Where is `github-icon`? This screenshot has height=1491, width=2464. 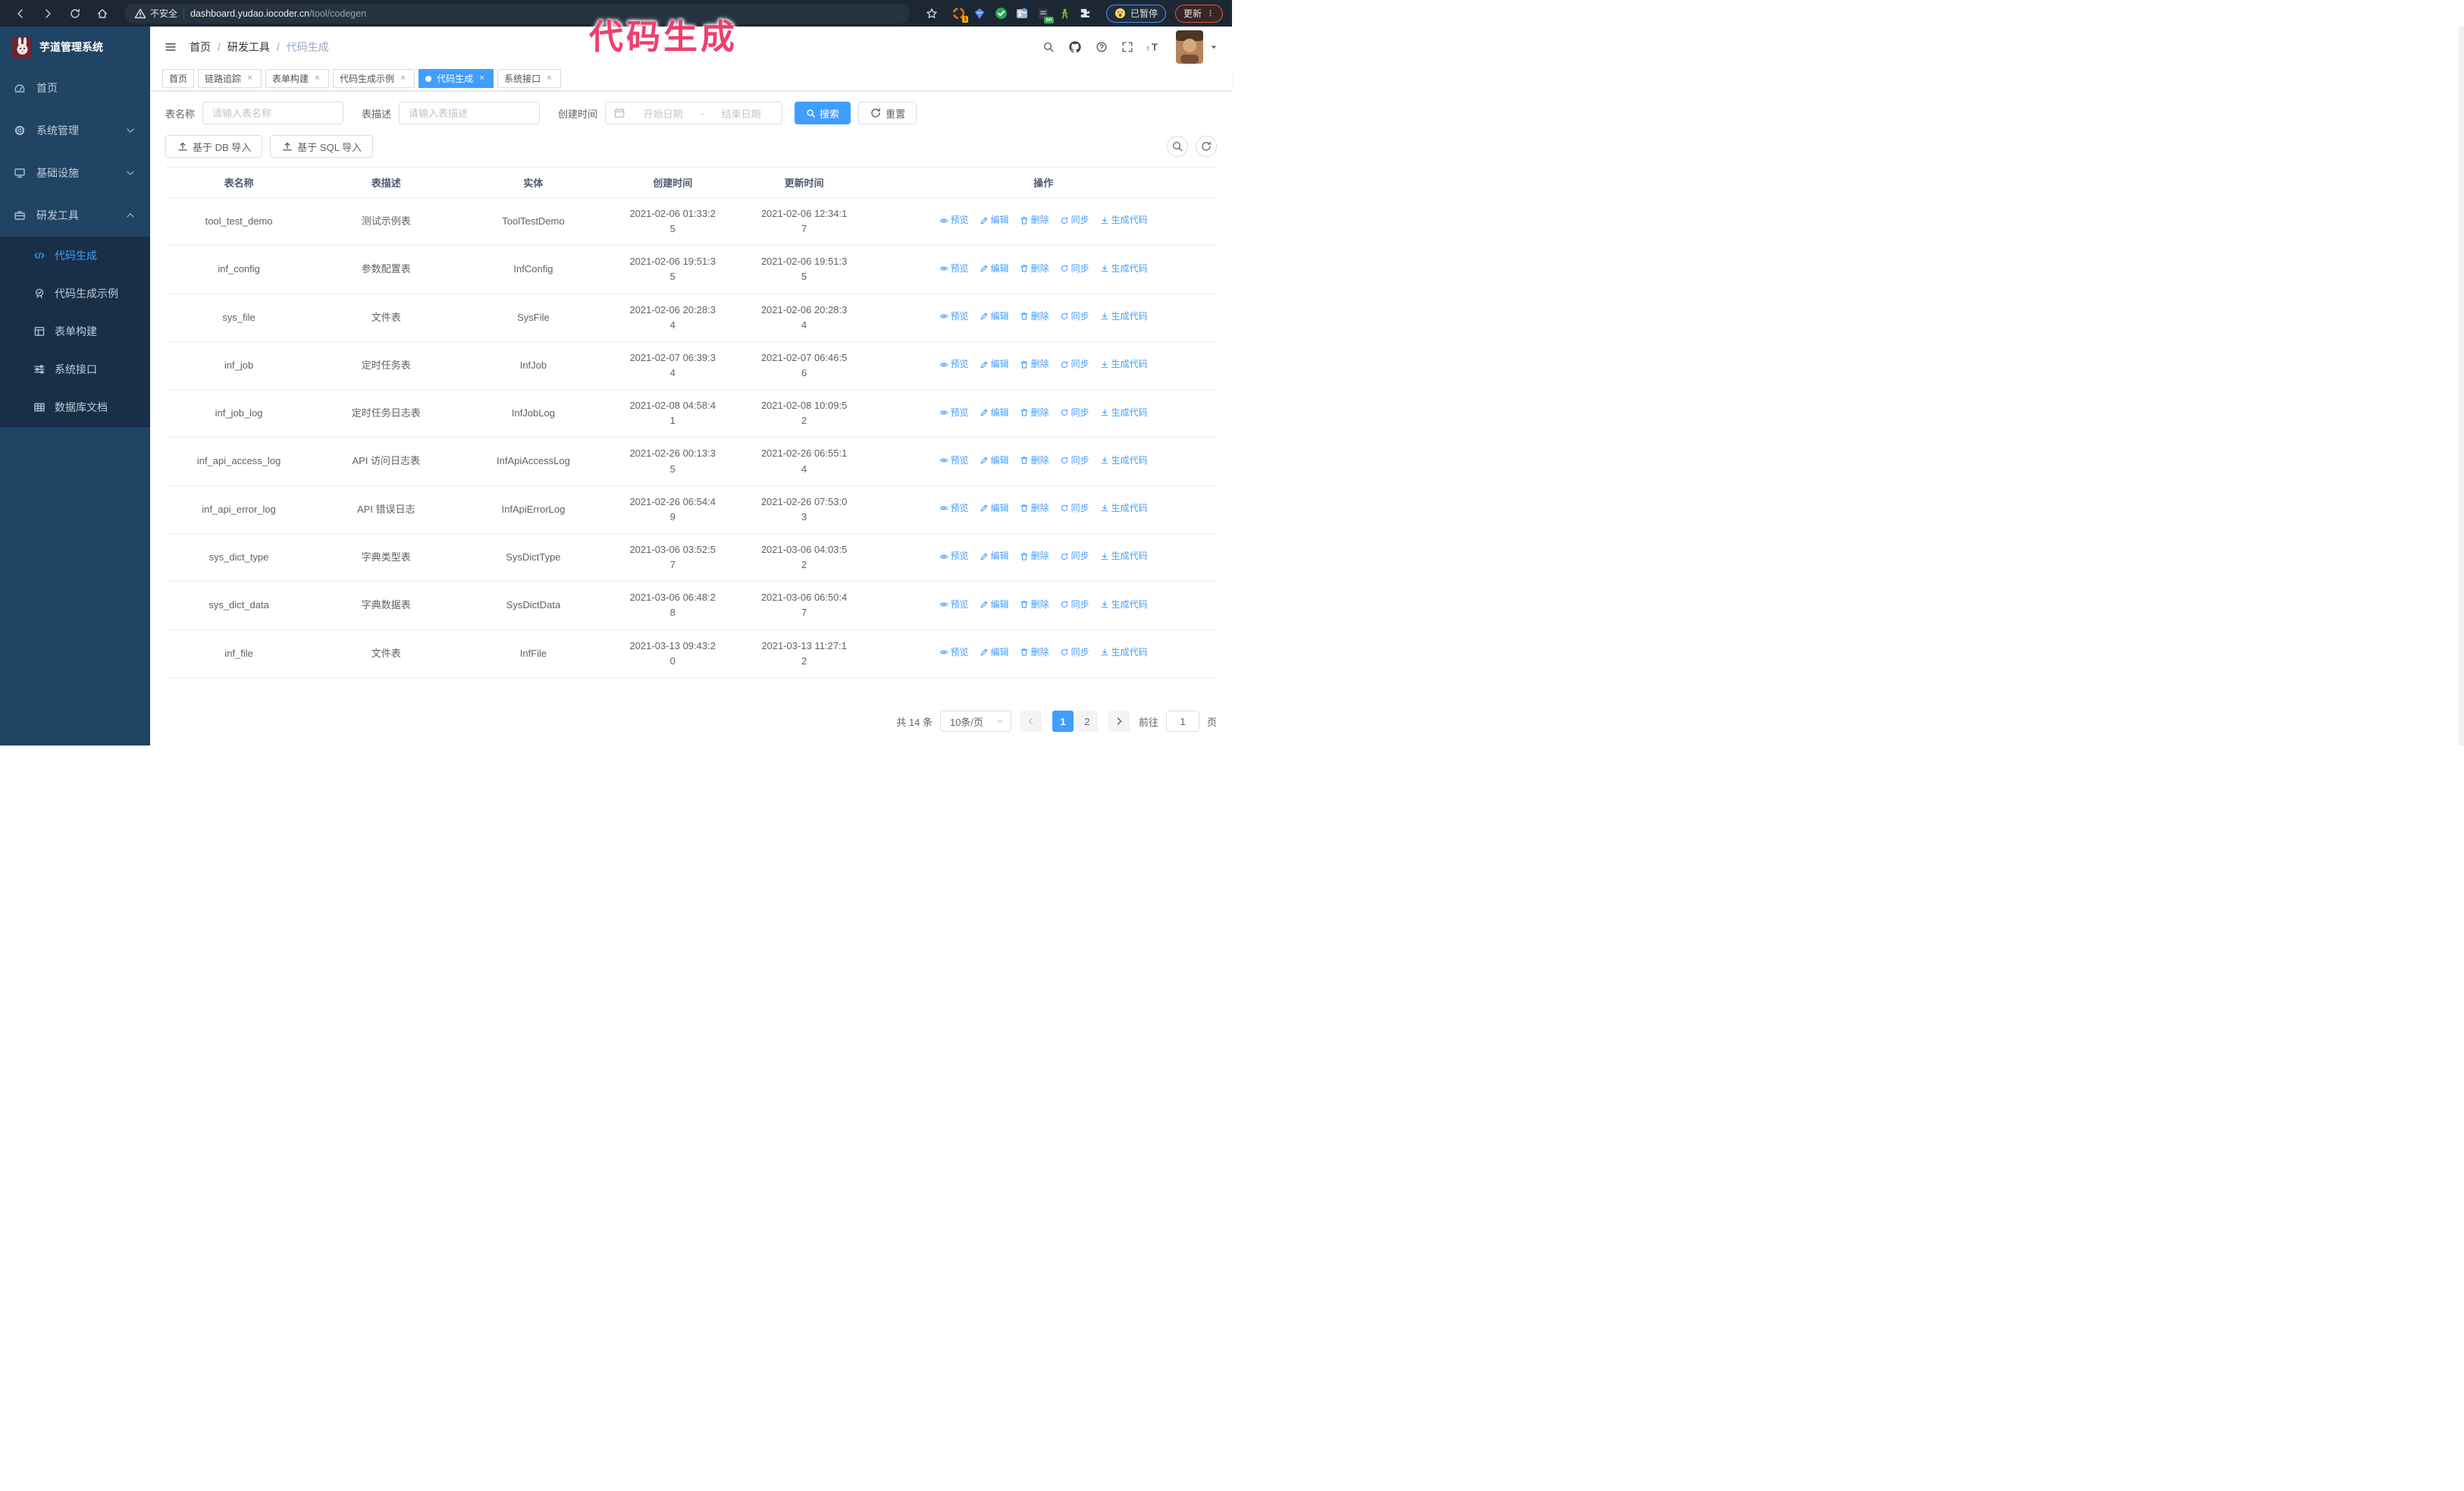 github-icon is located at coordinates (1075, 47).